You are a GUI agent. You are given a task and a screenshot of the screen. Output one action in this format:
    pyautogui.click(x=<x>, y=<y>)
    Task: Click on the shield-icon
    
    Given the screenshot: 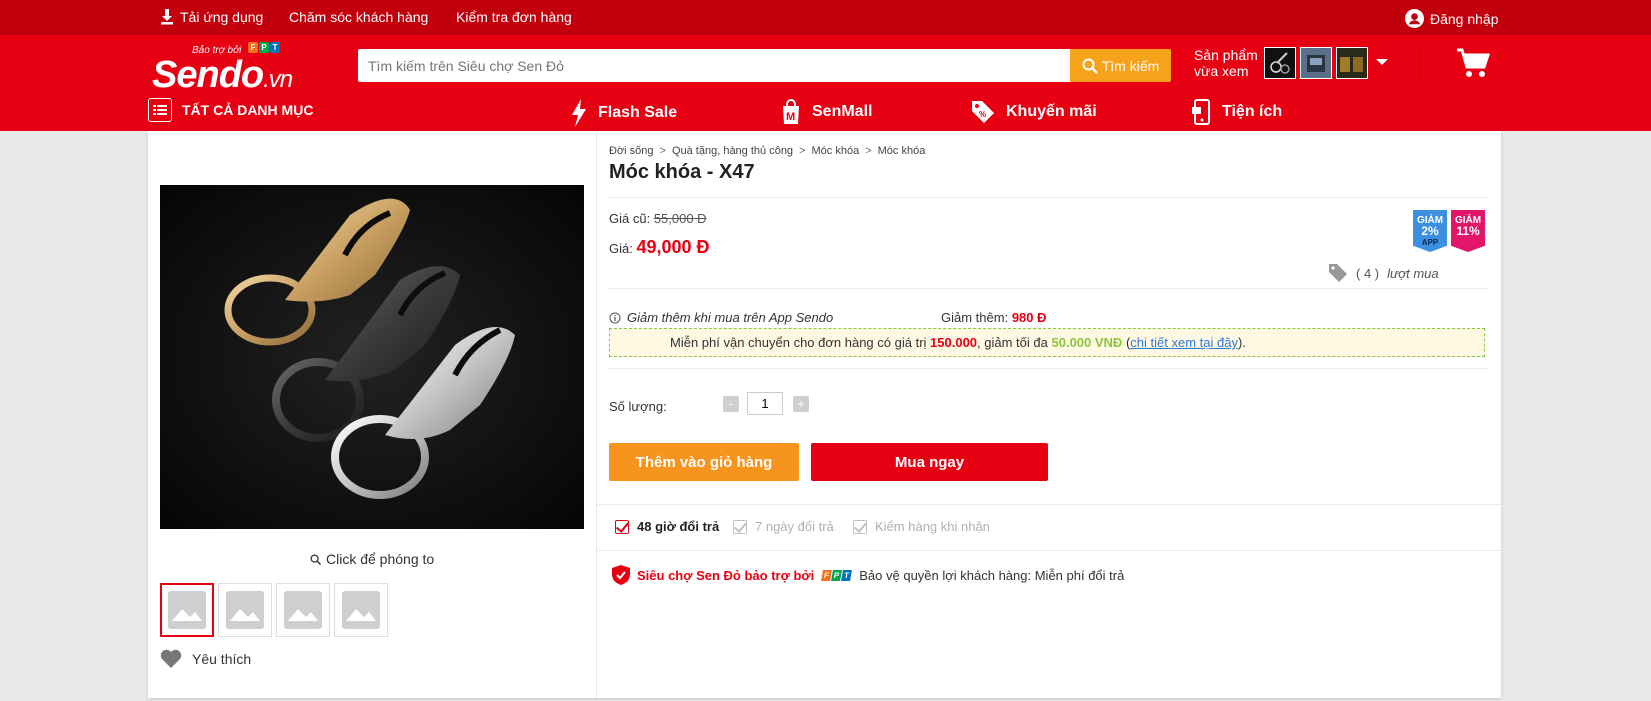 What is the action you would take?
    pyautogui.click(x=621, y=575)
    